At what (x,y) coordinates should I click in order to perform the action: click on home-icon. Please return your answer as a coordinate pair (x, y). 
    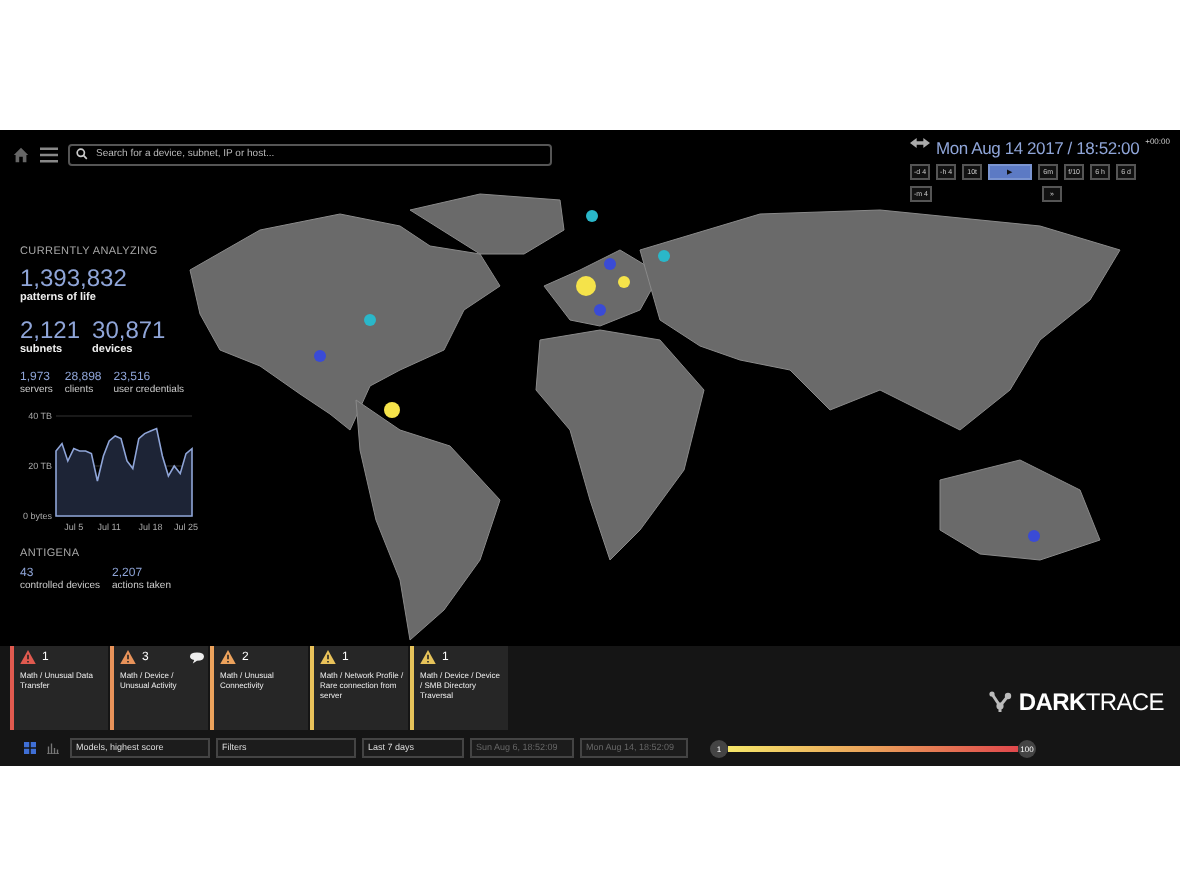
    Looking at the image, I should click on (21, 154).